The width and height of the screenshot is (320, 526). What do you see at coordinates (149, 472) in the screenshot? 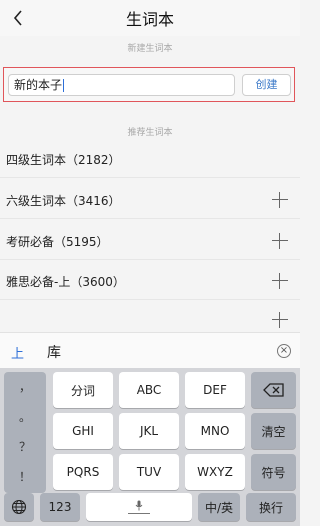
I see `key-tuv: TUV` at bounding box center [149, 472].